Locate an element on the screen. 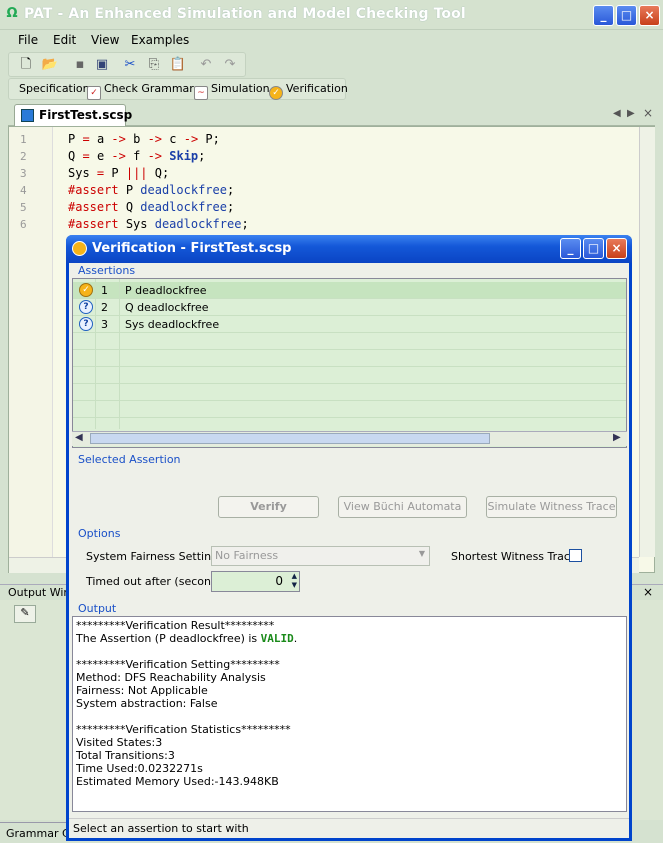  dialog-status-bar: Select an assertion to start with is located at coordinates (349, 828).